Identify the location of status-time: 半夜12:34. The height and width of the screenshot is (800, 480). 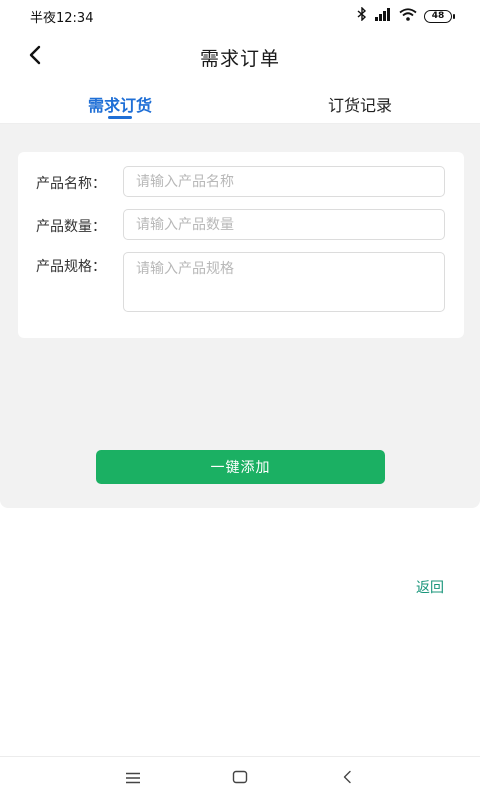
(62, 18).